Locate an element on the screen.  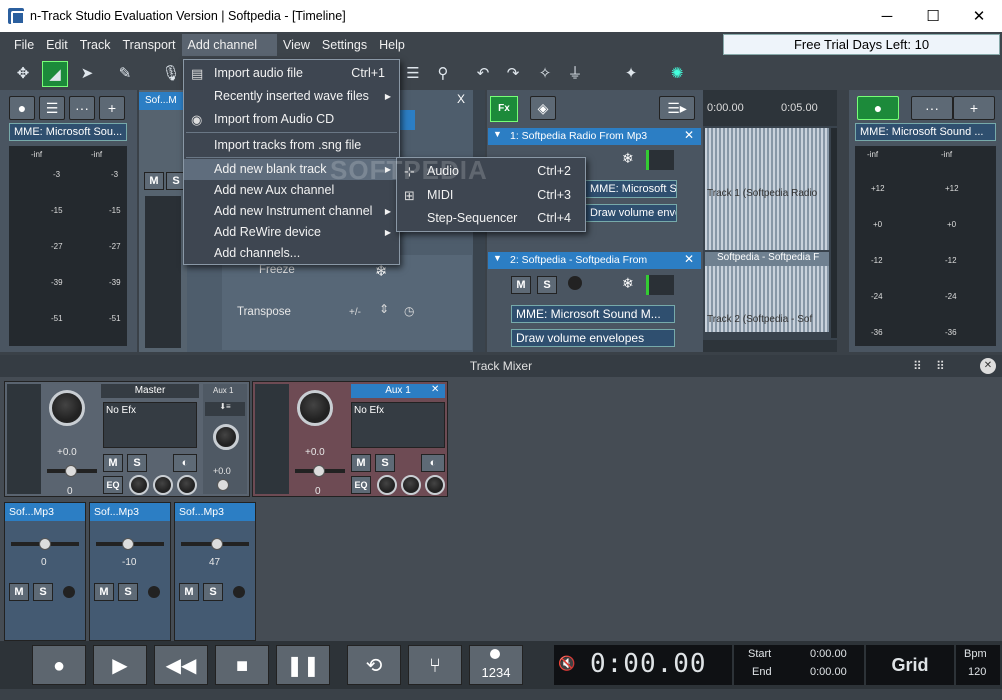
track-2-solo-button: S is located at coordinates (547, 285).